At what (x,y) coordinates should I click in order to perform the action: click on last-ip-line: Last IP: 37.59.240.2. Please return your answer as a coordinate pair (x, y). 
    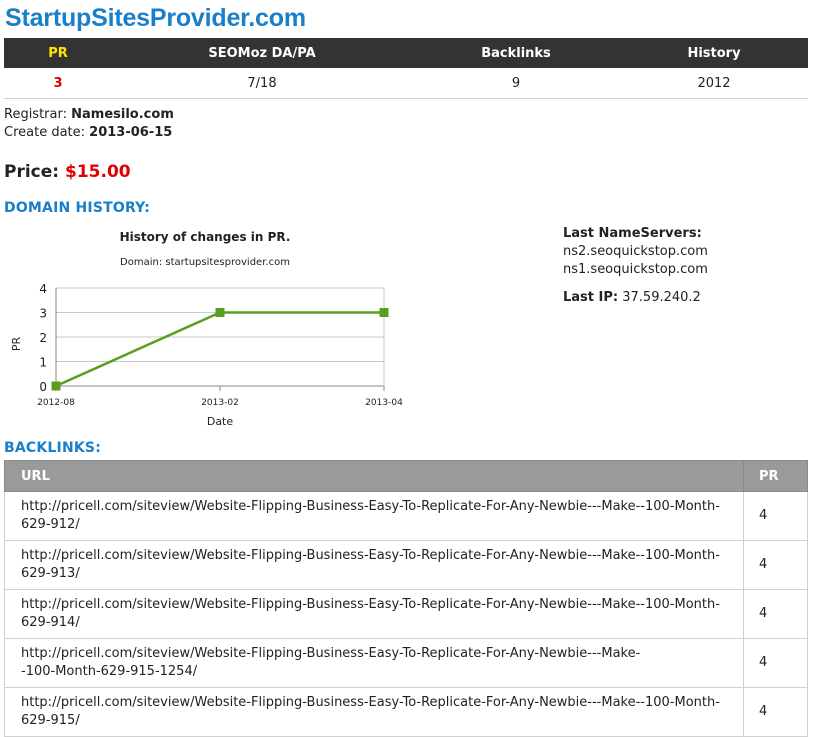
    Looking at the image, I should click on (635, 298).